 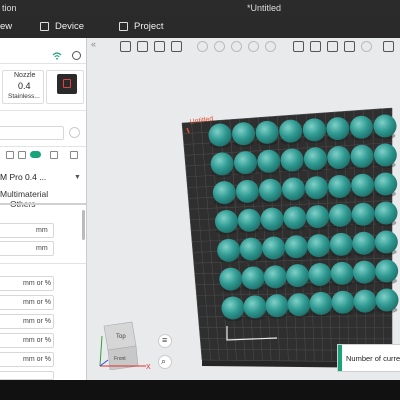 What do you see at coordinates (349, 46) in the screenshot?
I see `lay-on-face-icon` at bounding box center [349, 46].